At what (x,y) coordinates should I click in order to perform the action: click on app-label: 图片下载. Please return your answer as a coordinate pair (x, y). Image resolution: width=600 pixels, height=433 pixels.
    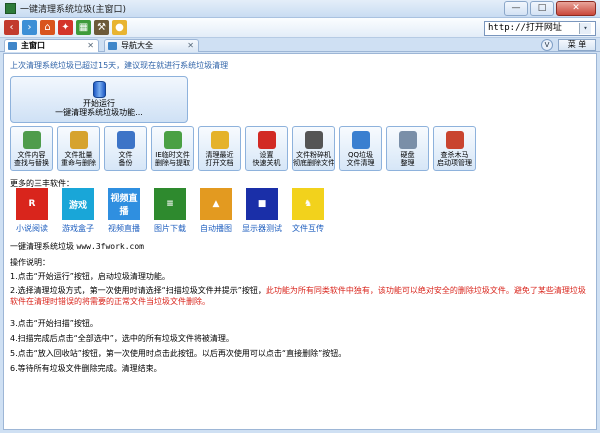
    Looking at the image, I should click on (170, 228).